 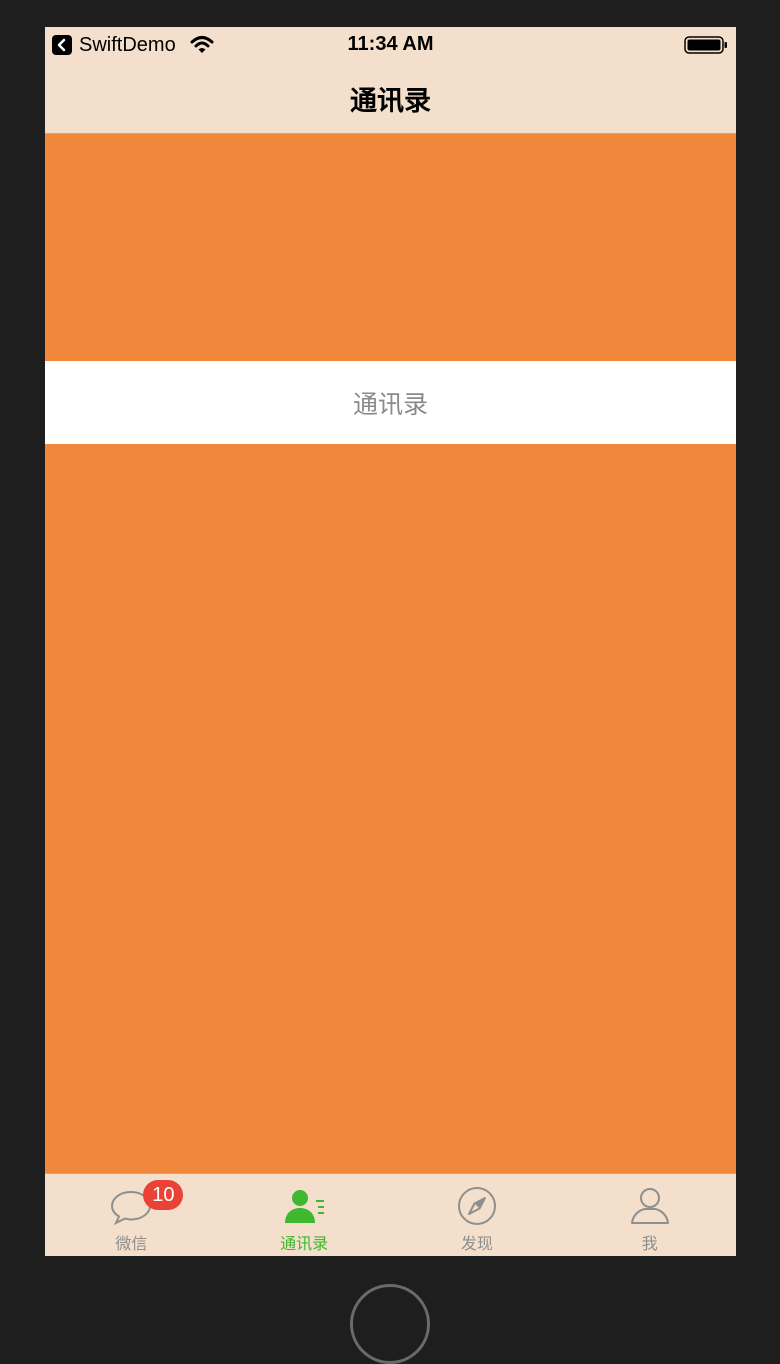 I want to click on battery-icon, so click(x=705, y=45).